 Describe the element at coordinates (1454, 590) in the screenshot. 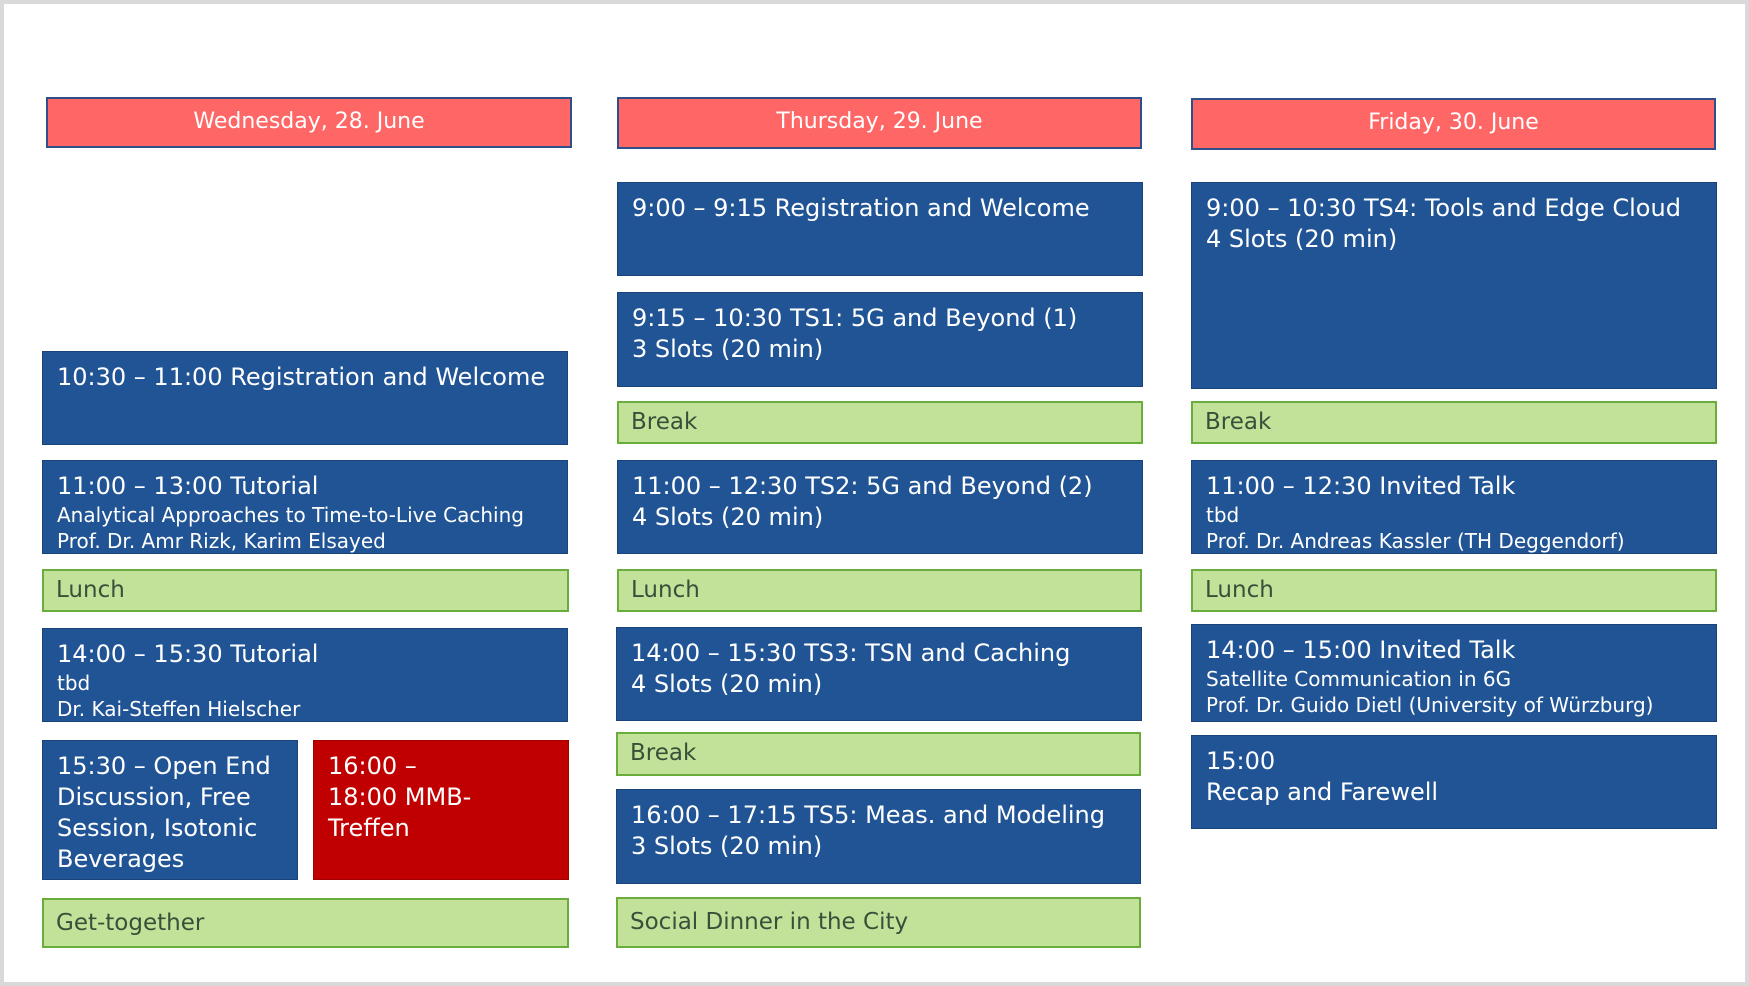

I see `session-fri-lunch: Lunch` at that location.